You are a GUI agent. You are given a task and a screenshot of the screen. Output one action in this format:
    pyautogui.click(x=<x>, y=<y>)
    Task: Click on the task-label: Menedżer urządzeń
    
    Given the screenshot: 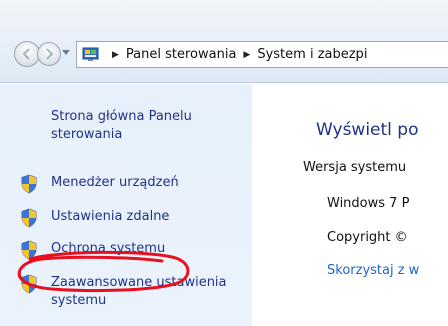 What is the action you would take?
    pyautogui.click(x=115, y=182)
    